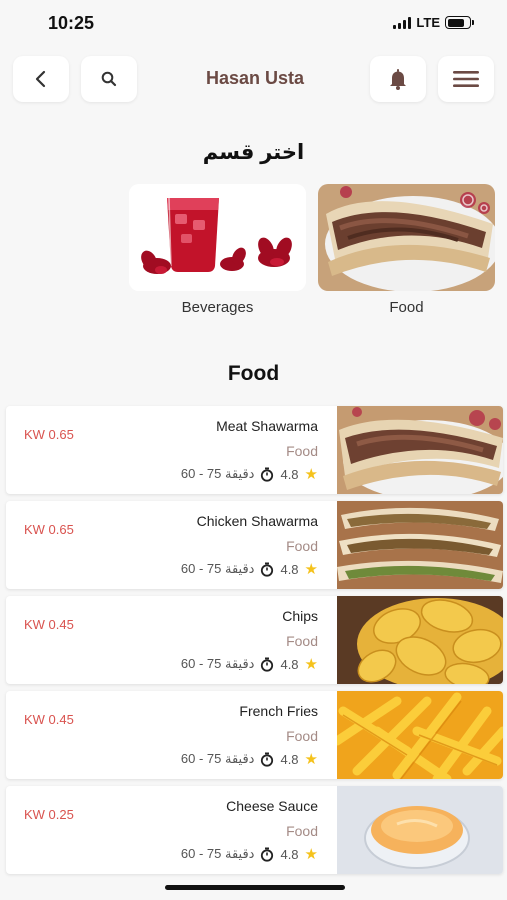 The height and width of the screenshot is (900, 507). I want to click on item-name: Meat Shawarma, so click(267, 426).